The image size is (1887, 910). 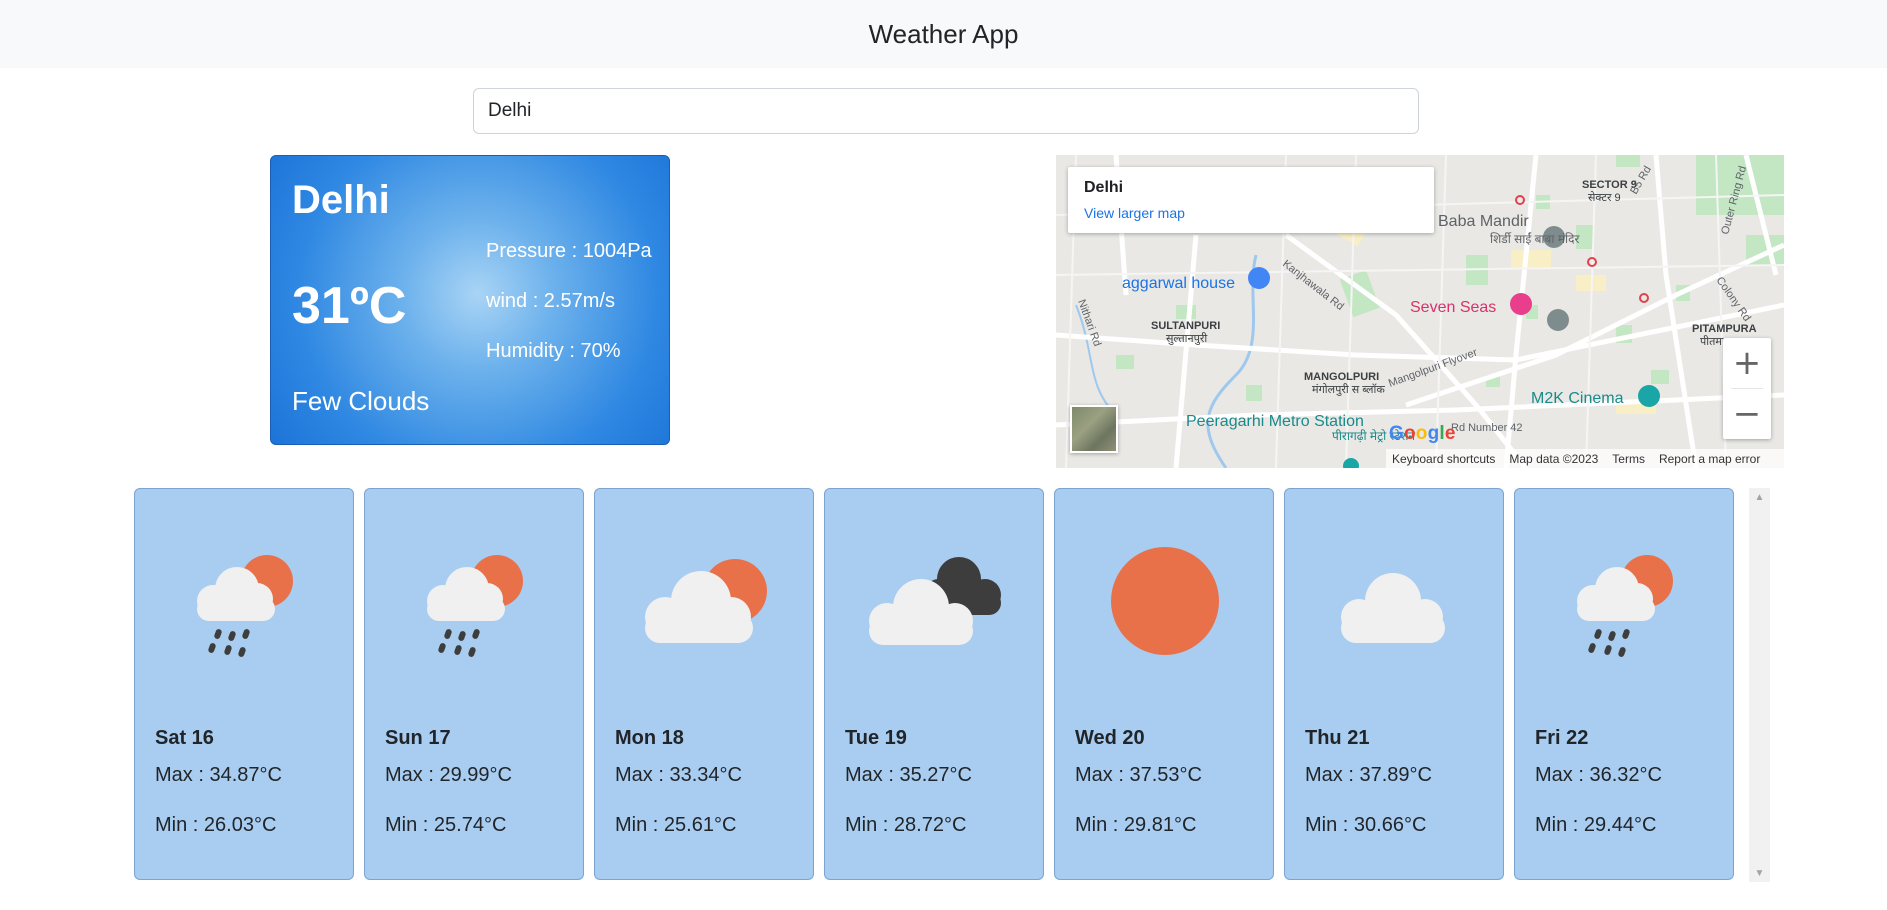 I want to click on zoom-in-button: +, so click(x=1747, y=363).